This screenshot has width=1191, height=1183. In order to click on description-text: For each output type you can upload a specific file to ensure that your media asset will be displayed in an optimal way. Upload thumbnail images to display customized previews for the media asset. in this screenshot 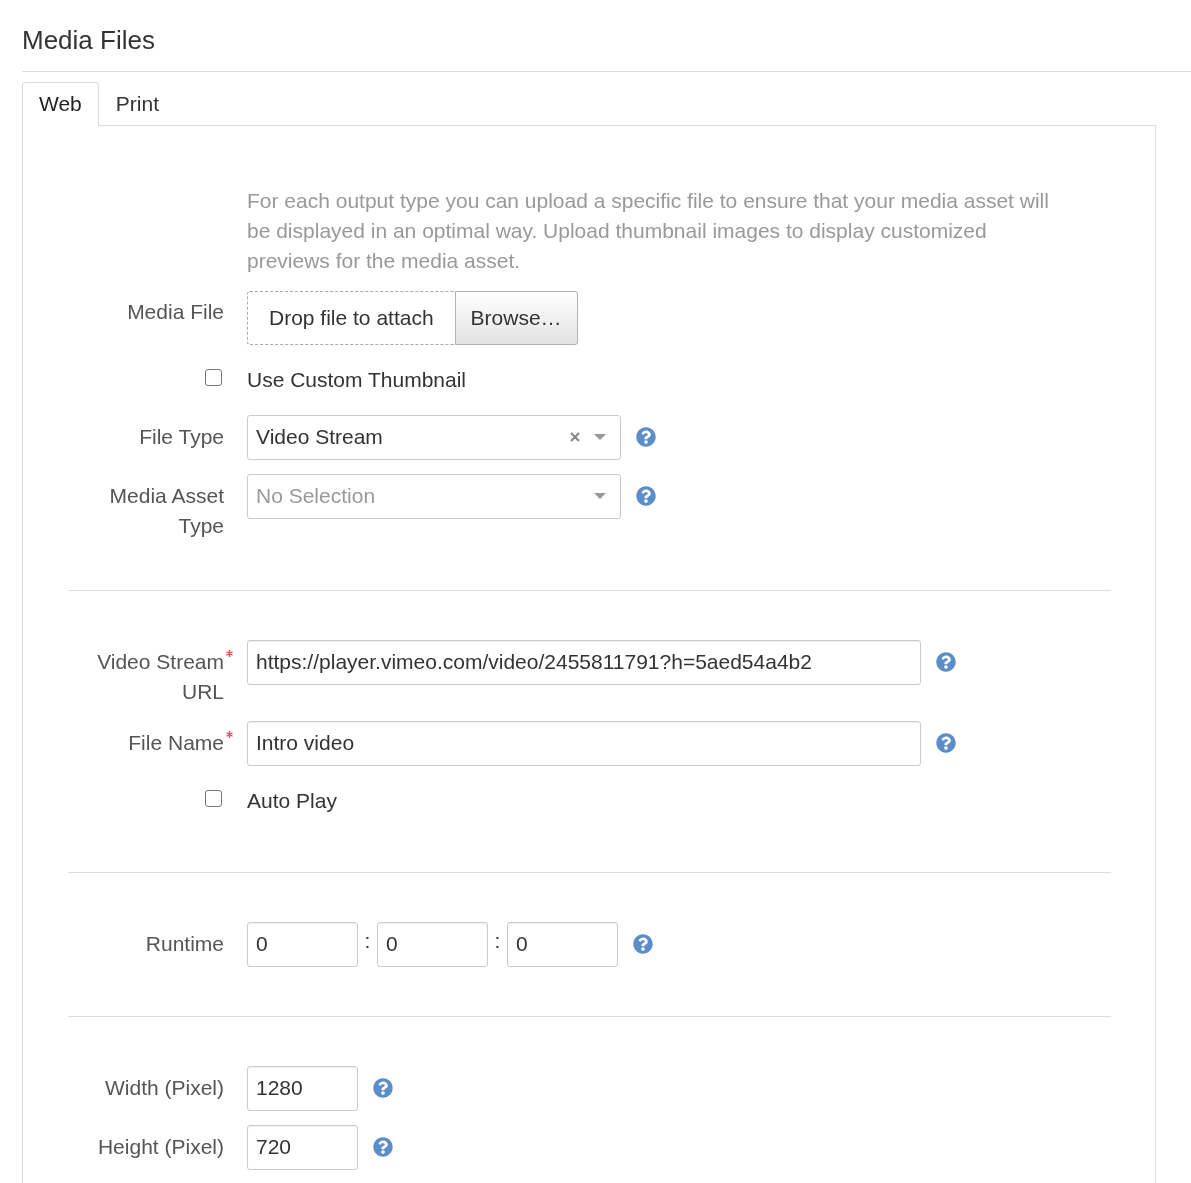, I will do `click(648, 230)`.